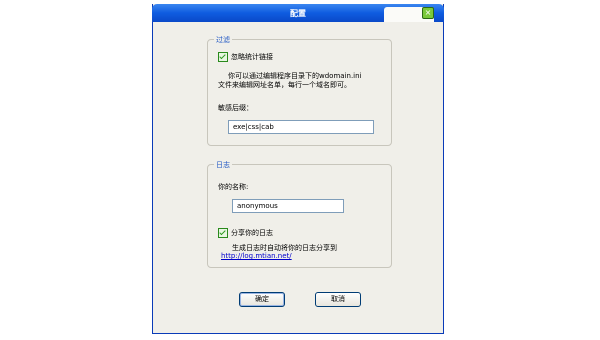  Describe the element at coordinates (235, 108) in the screenshot. I see `sensitive-suffix-label: 敏感后缀：` at that location.